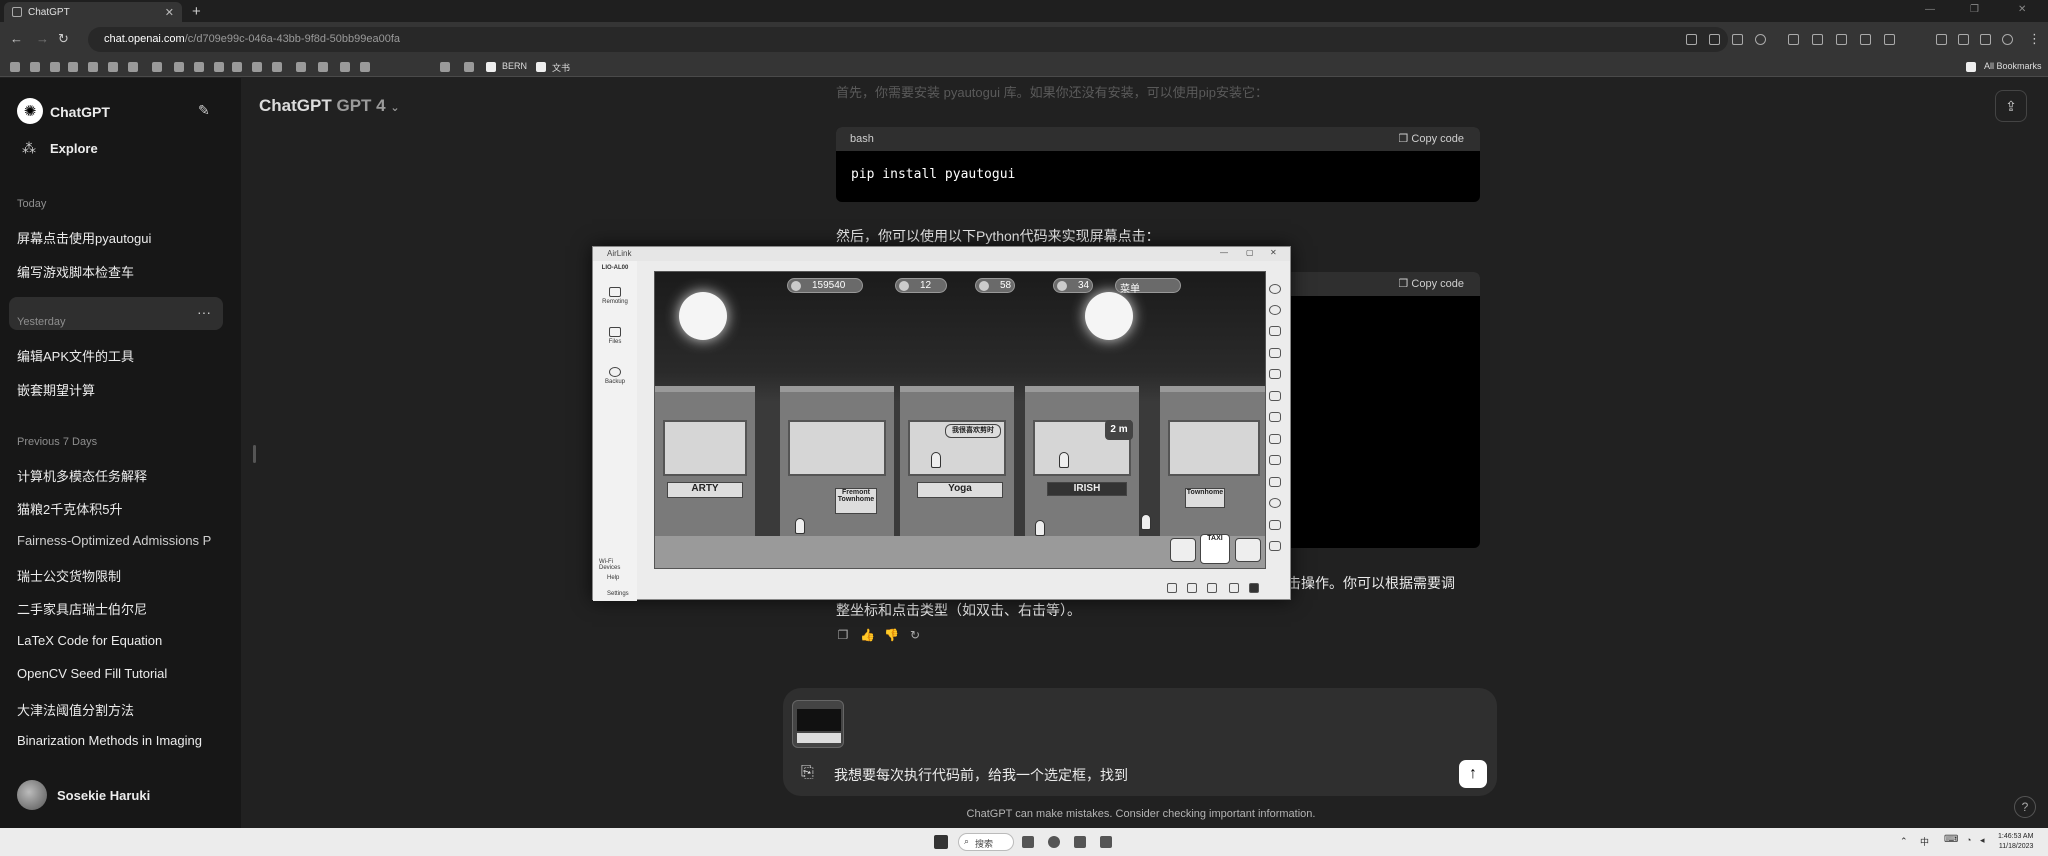  I want to click on chrome-icon, so click(1054, 842).